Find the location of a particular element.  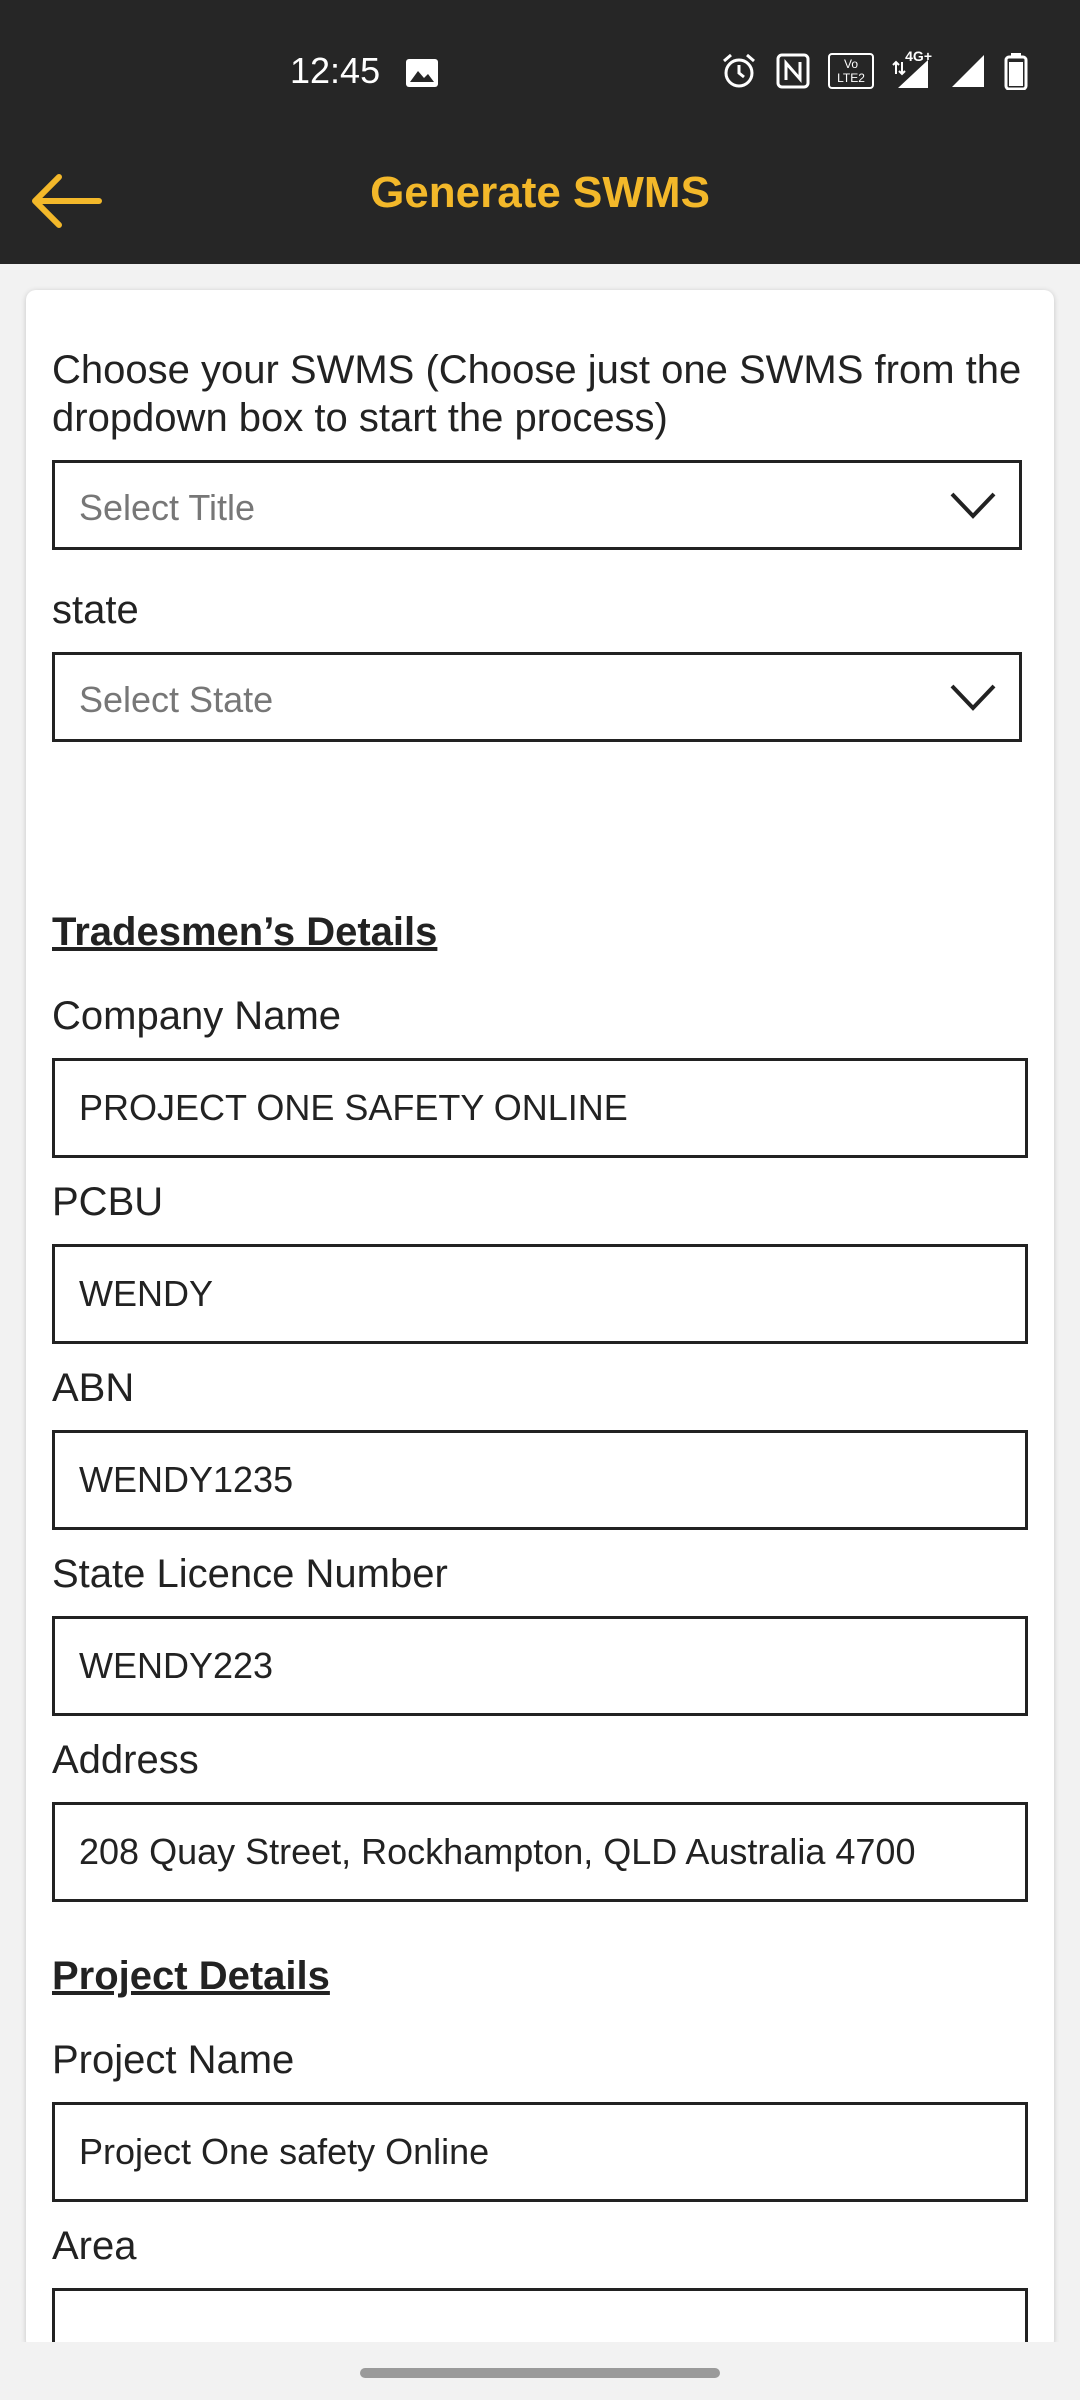

project-name-label: Project Name is located at coordinates (173, 2060).